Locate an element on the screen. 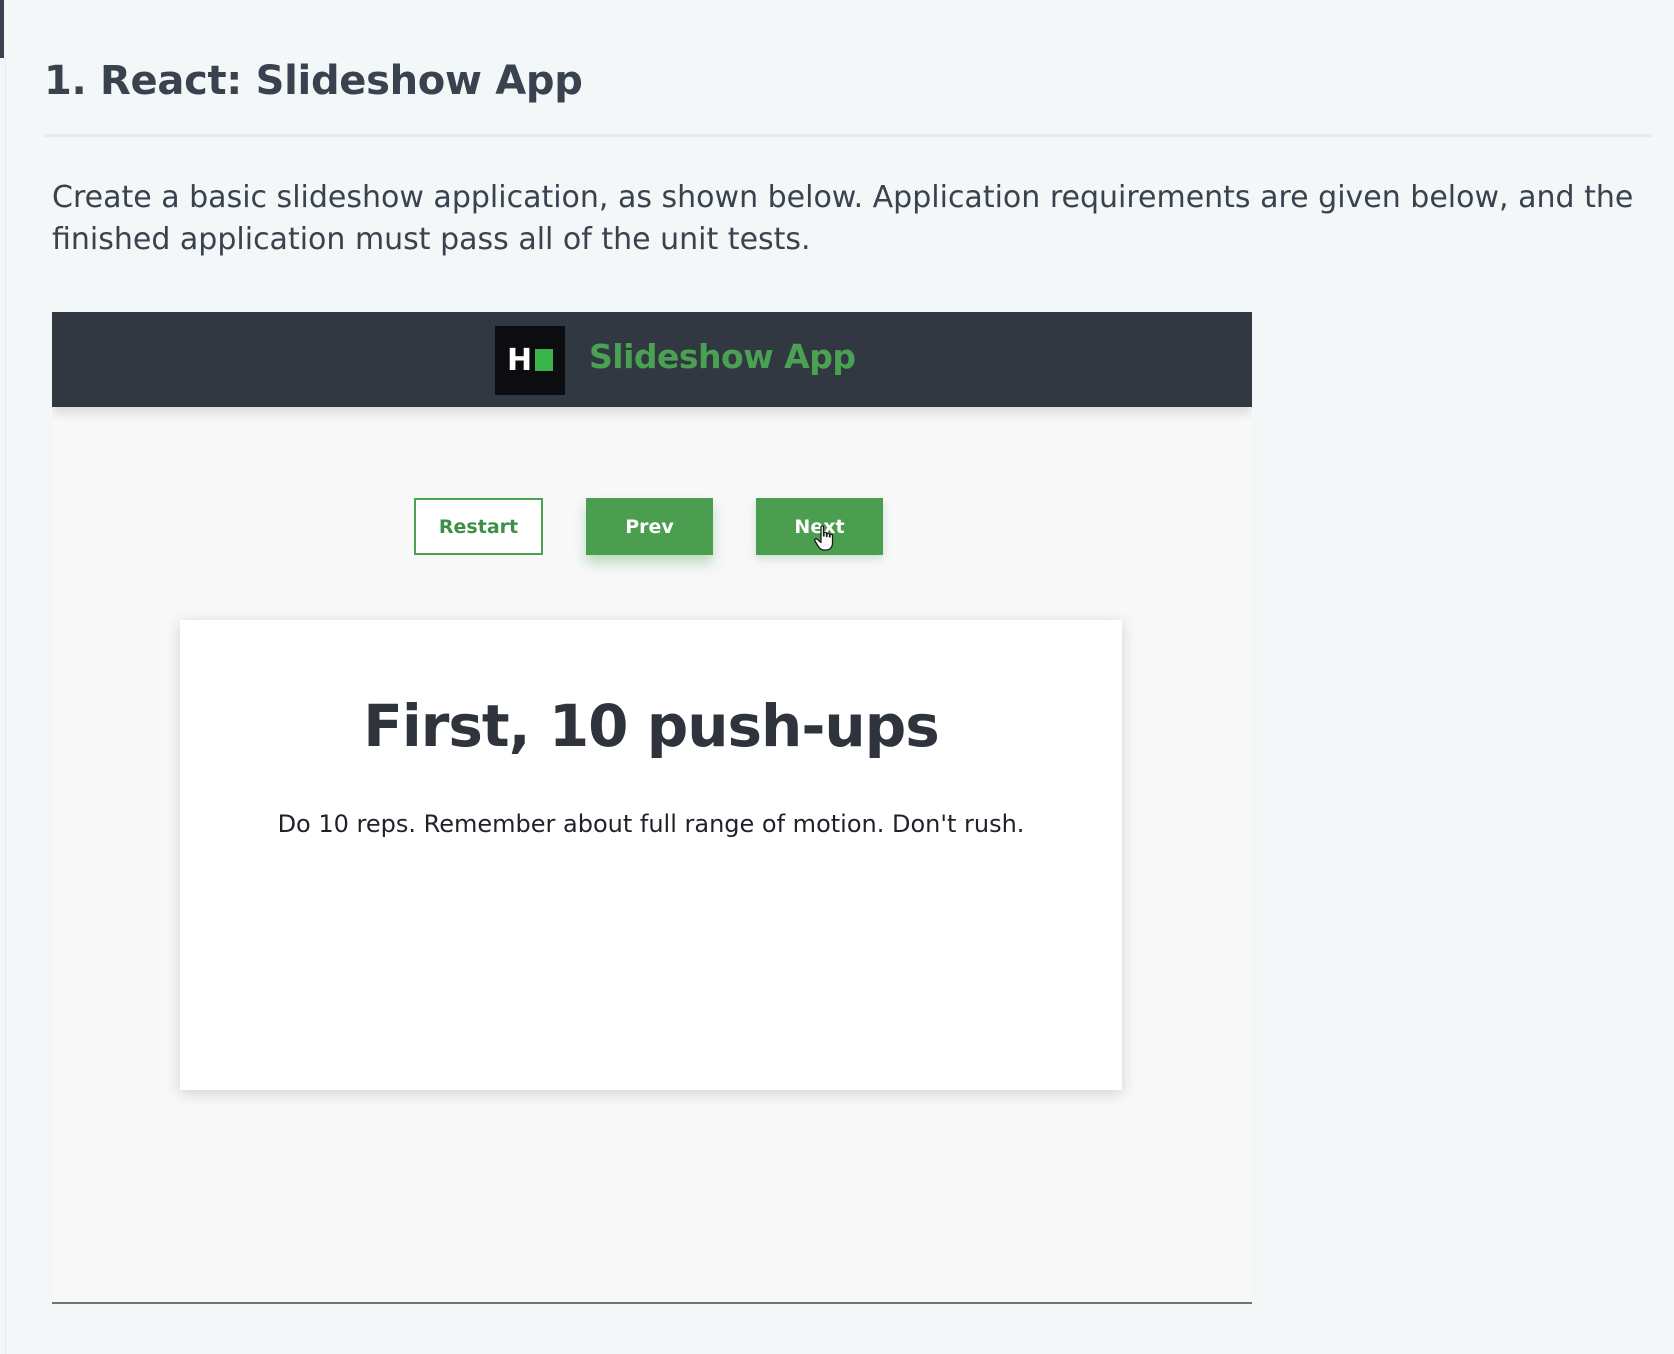 The height and width of the screenshot is (1354, 1674). slide-title: First, 10 push-ups is located at coordinates (651, 726).